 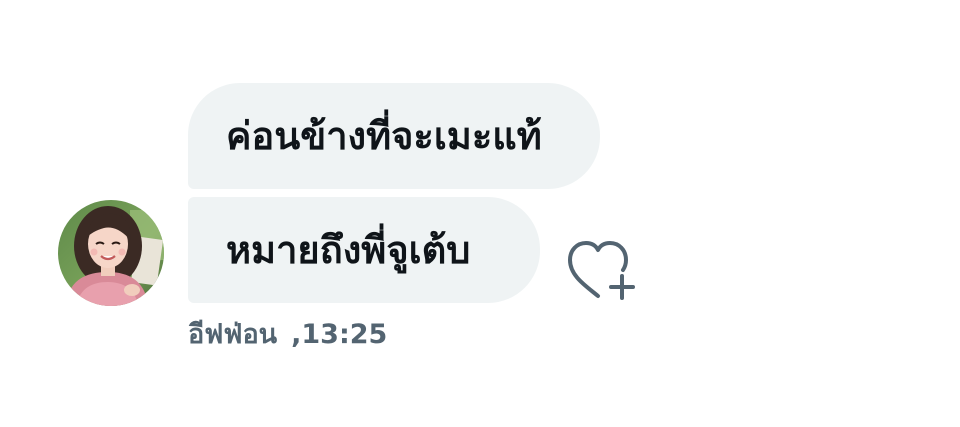 I want to click on avatar-image, so click(x=111, y=253).